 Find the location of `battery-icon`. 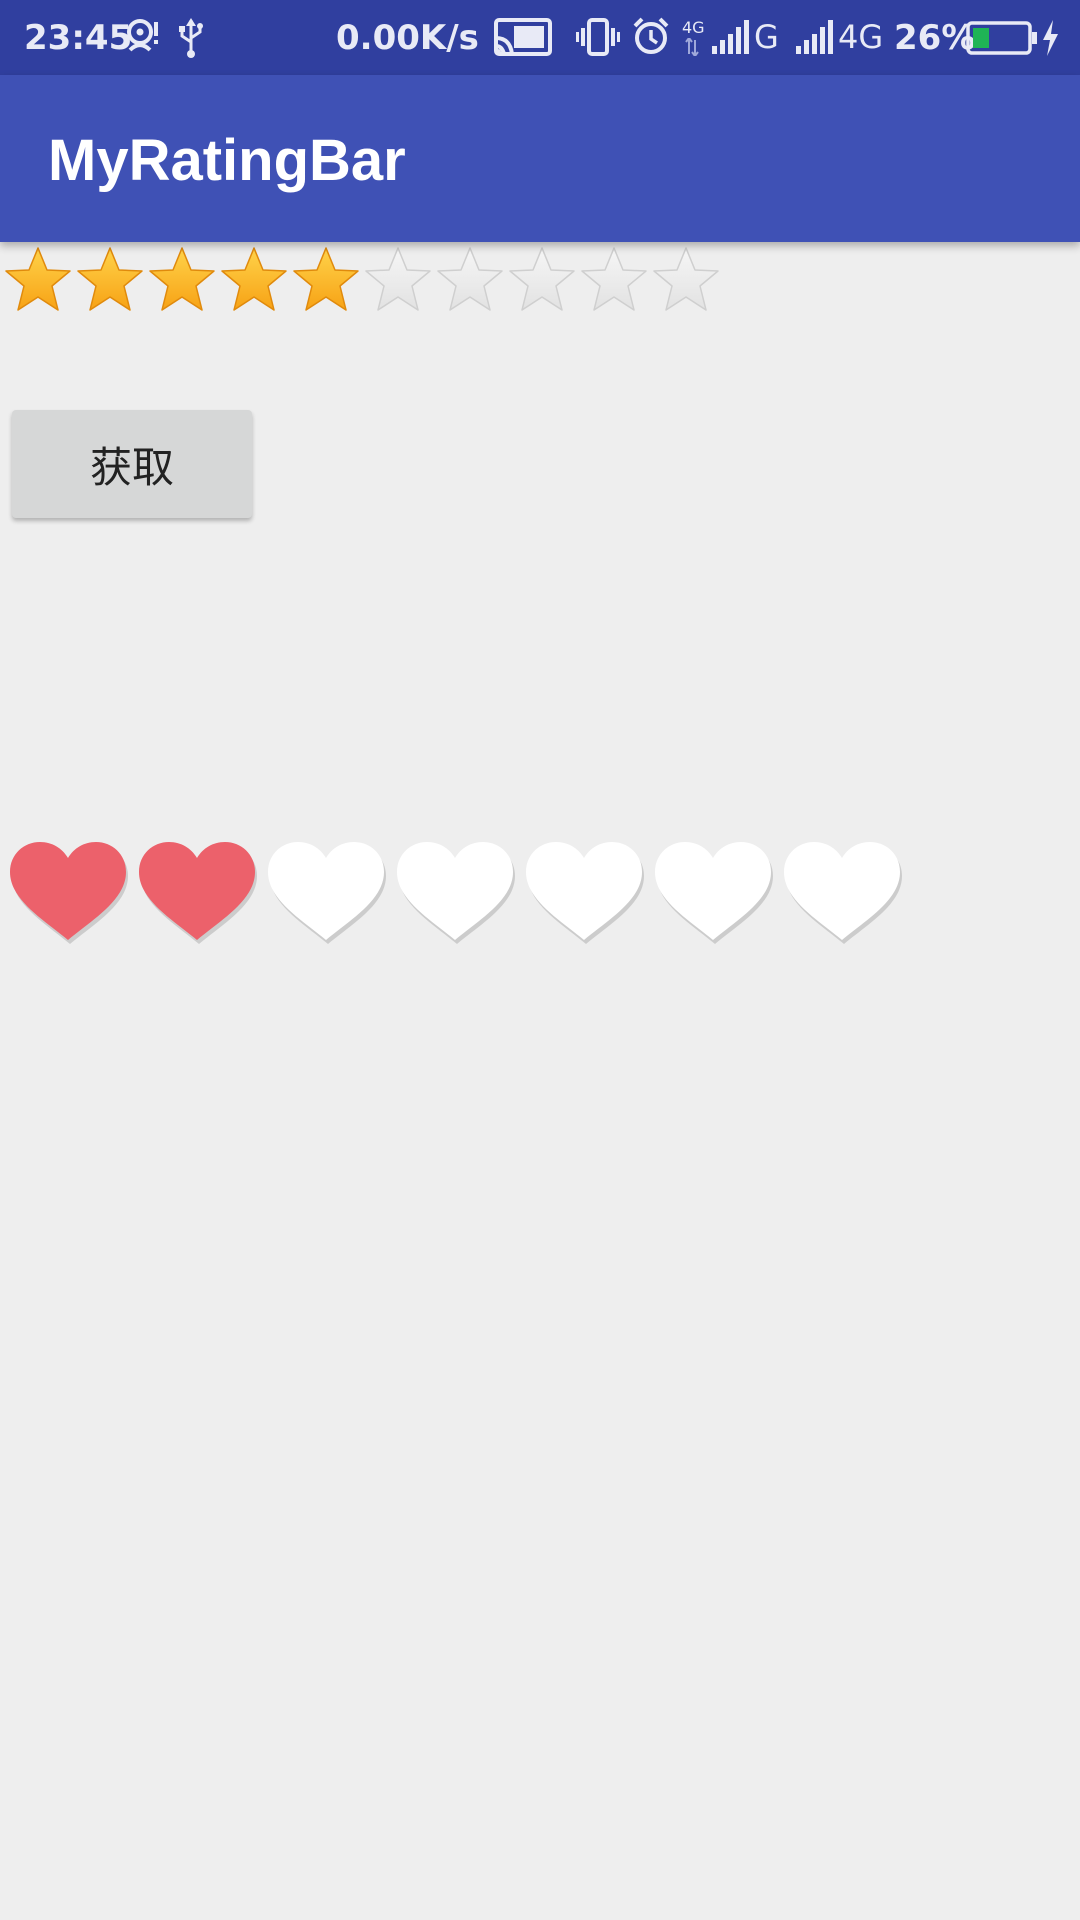

battery-icon is located at coordinates (1001, 38).